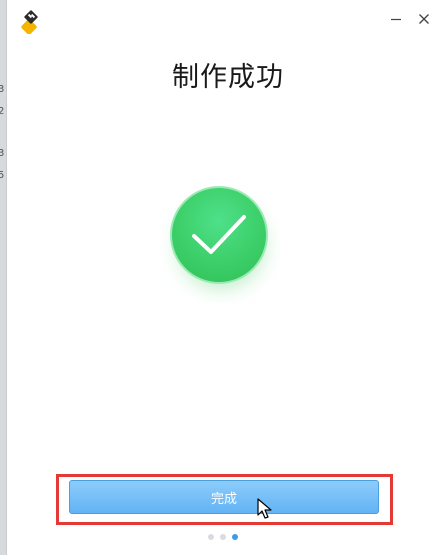 The width and height of the screenshot is (448, 555). What do you see at coordinates (33, 22) in the screenshot?
I see `usb-drive-icon` at bounding box center [33, 22].